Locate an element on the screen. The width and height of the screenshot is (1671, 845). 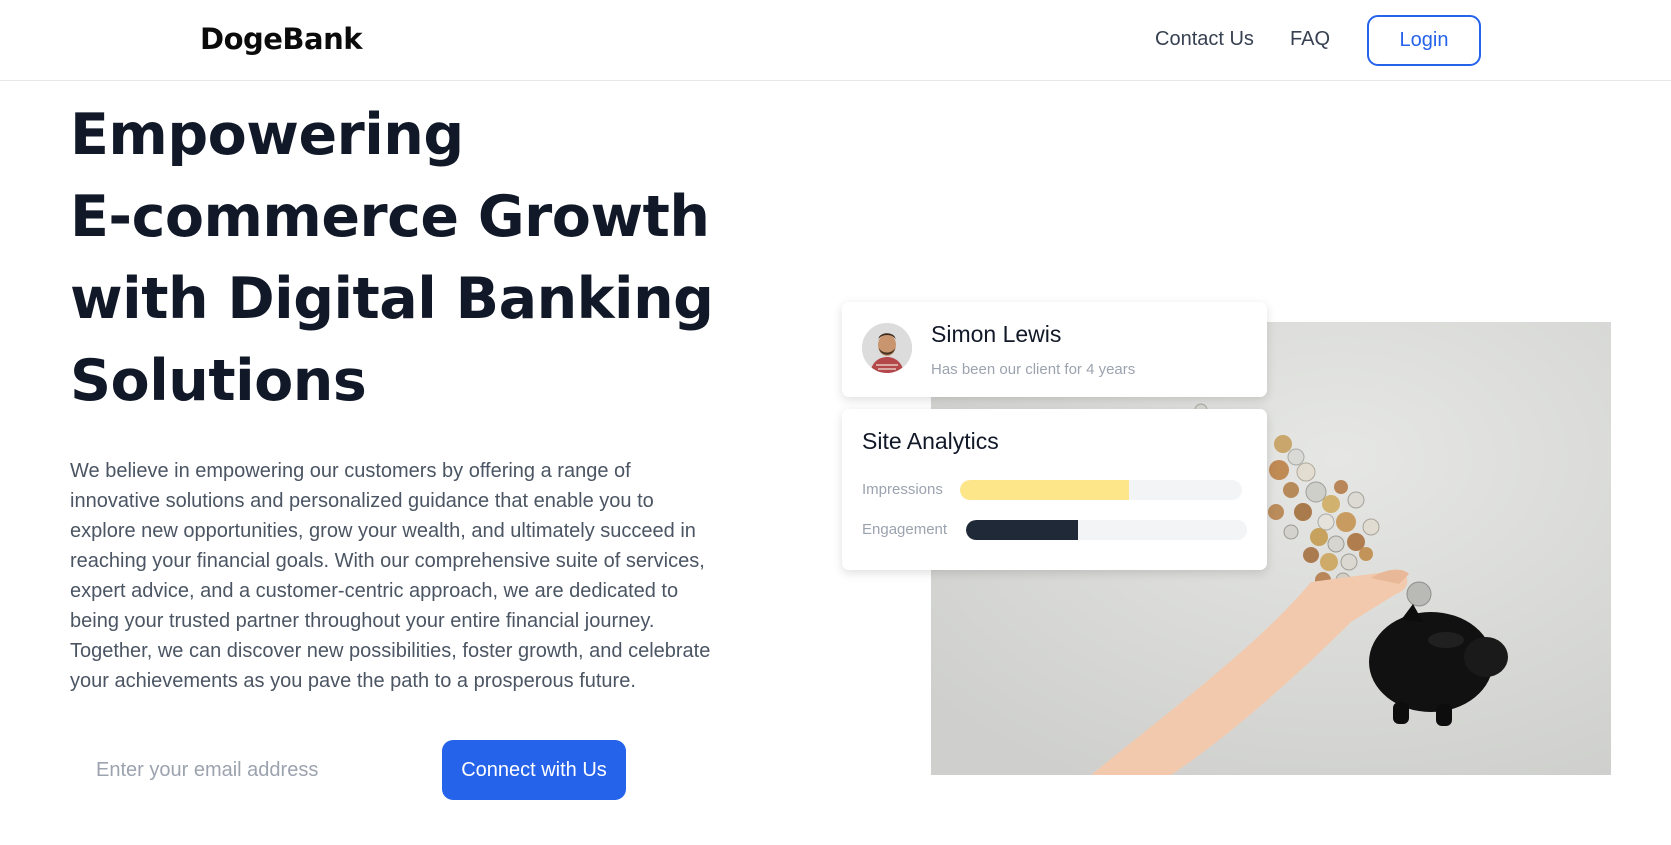
impressions-bar-fill is located at coordinates (1045, 490).